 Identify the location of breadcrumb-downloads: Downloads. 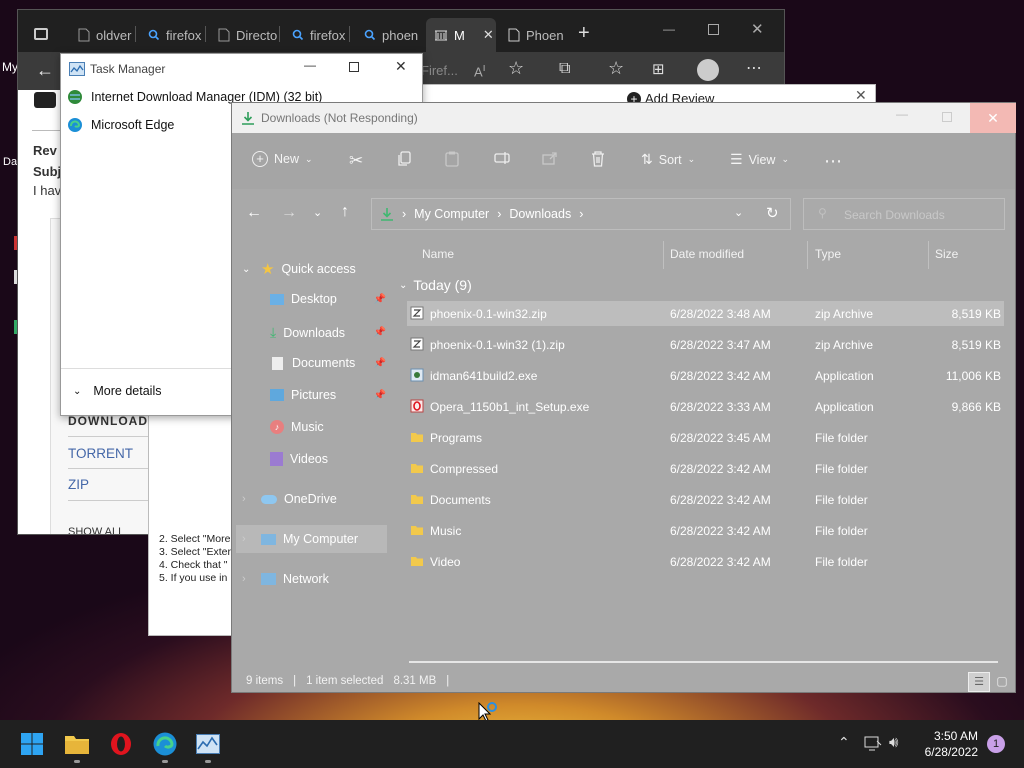
(540, 214).